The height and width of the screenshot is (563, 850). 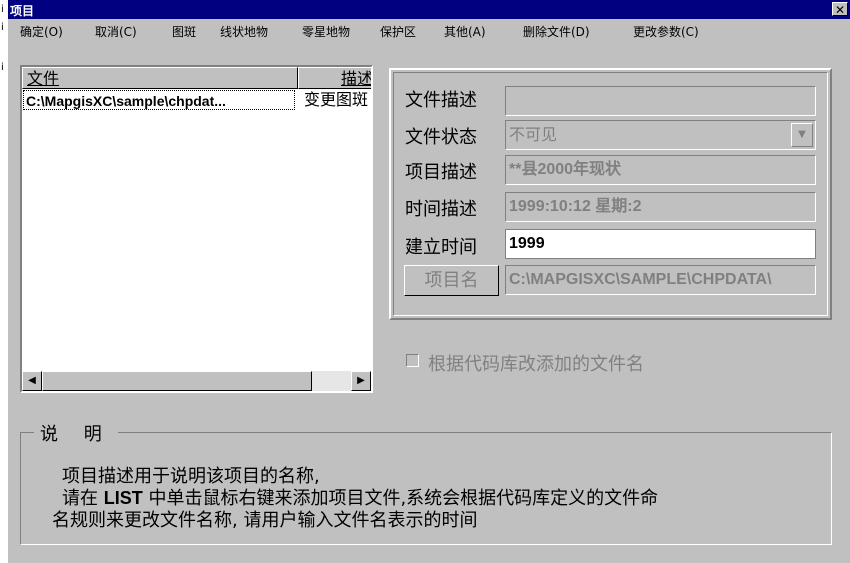 I want to click on rename-by-code-label: 根据代码库改添加的文件名, so click(x=536, y=364).